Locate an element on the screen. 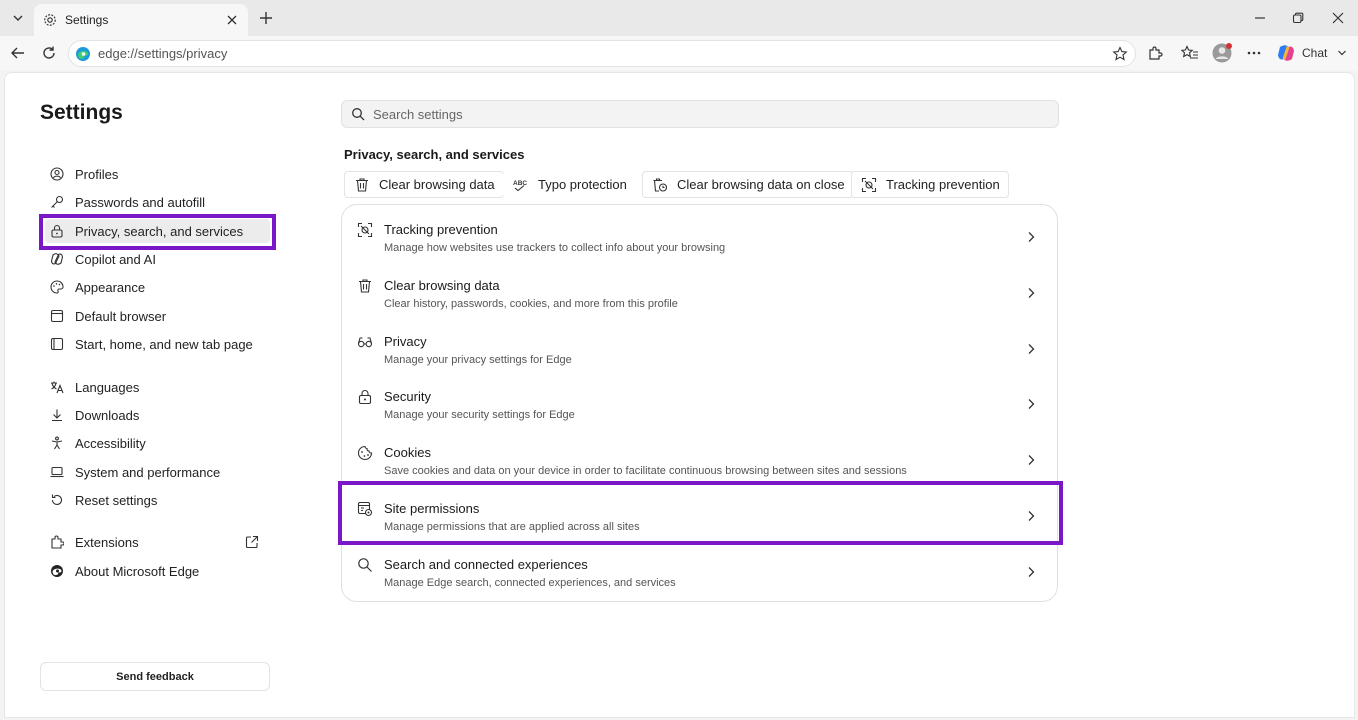 This screenshot has width=1358, height=720. more-options-button is located at coordinates (1254, 53).